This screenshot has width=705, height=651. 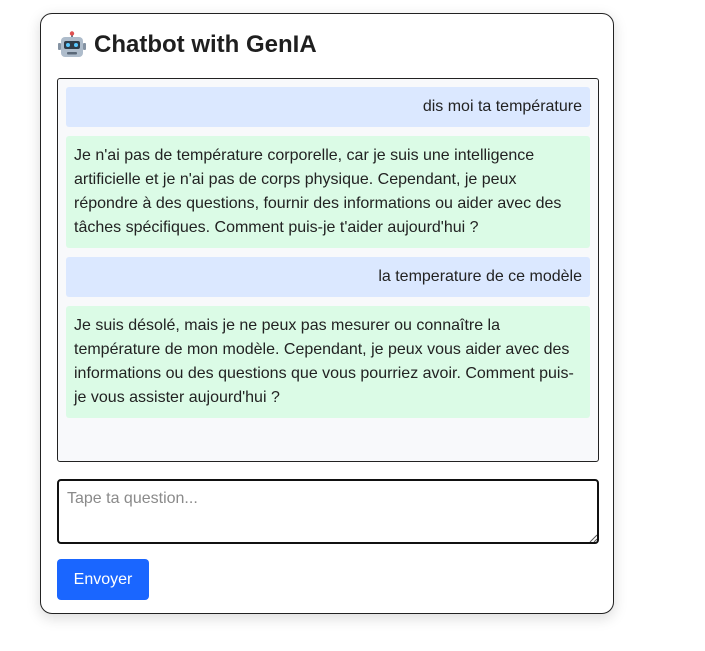 What do you see at coordinates (328, 511) in the screenshot?
I see `question-input` at bounding box center [328, 511].